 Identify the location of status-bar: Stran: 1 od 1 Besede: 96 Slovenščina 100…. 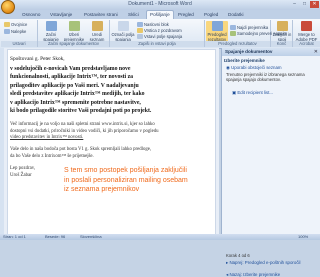
(160, 237).